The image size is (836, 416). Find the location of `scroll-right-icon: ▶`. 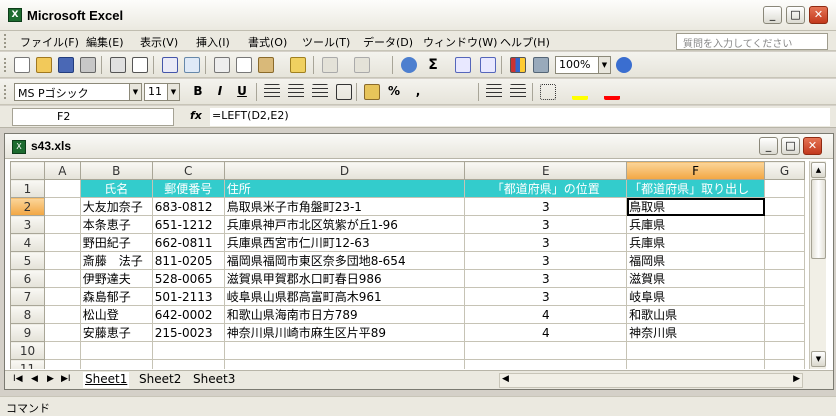

scroll-right-icon: ▶ is located at coordinates (796, 379).